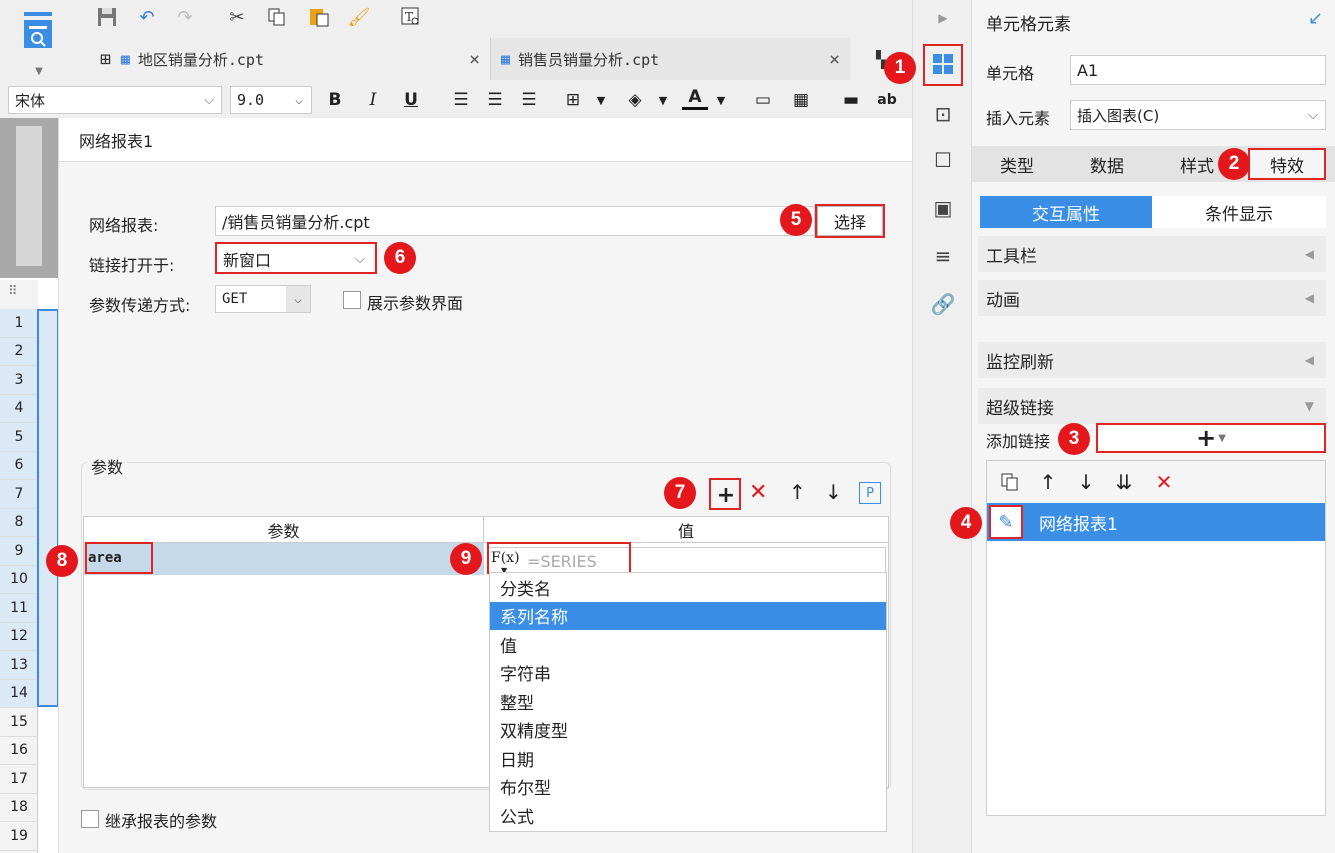 The height and width of the screenshot is (853, 1335). What do you see at coordinates (635, 100) in the screenshot?
I see `fill-color-icon: ◈` at bounding box center [635, 100].